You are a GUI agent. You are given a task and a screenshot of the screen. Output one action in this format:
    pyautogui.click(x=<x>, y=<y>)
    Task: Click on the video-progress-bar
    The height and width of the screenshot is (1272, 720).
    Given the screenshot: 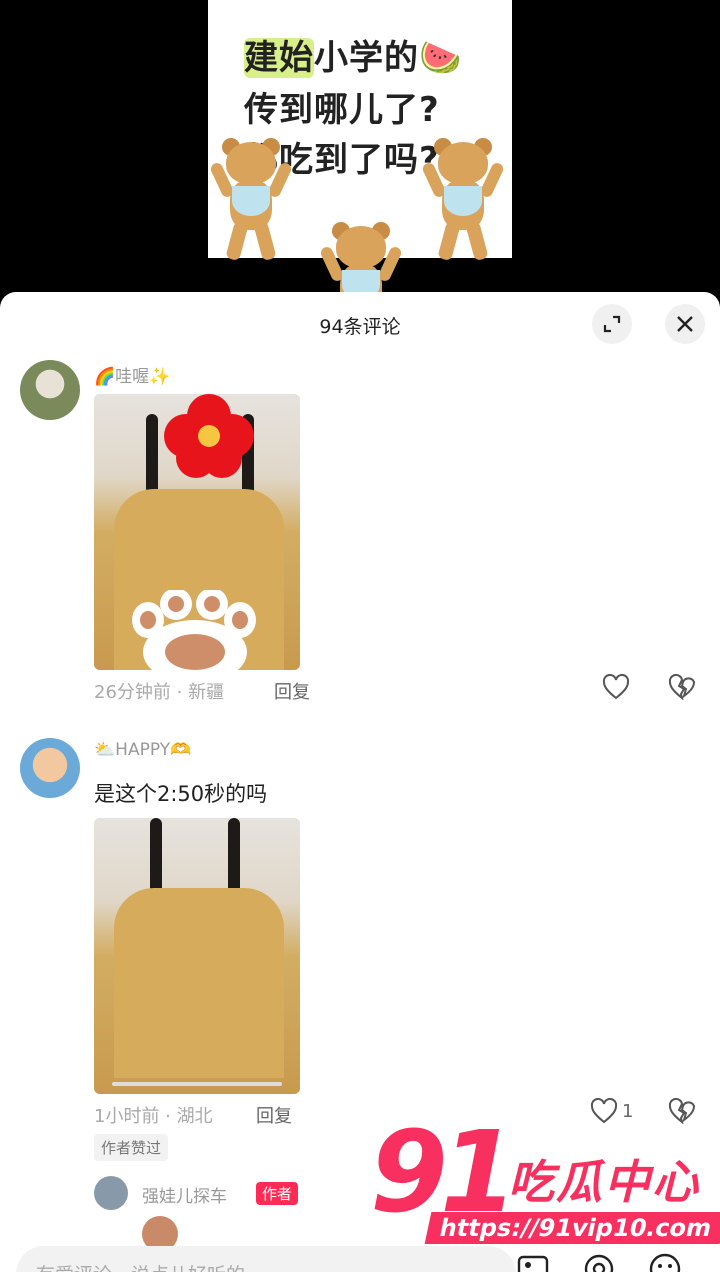 What is the action you would take?
    pyautogui.click(x=197, y=1084)
    